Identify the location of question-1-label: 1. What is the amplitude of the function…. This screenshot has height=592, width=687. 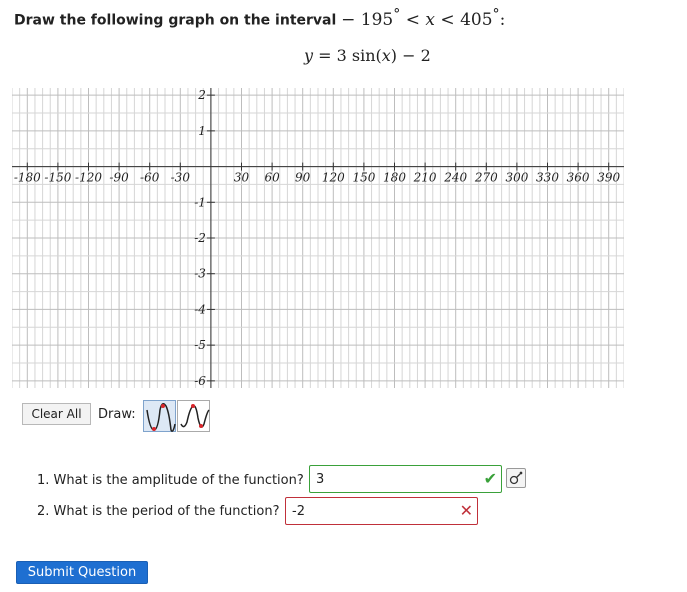
(170, 480).